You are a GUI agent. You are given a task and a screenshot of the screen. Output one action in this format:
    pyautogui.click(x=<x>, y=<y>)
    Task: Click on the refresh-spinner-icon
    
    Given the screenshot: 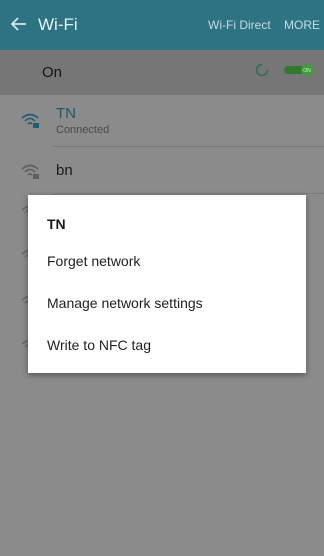 What is the action you would take?
    pyautogui.click(x=262, y=70)
    